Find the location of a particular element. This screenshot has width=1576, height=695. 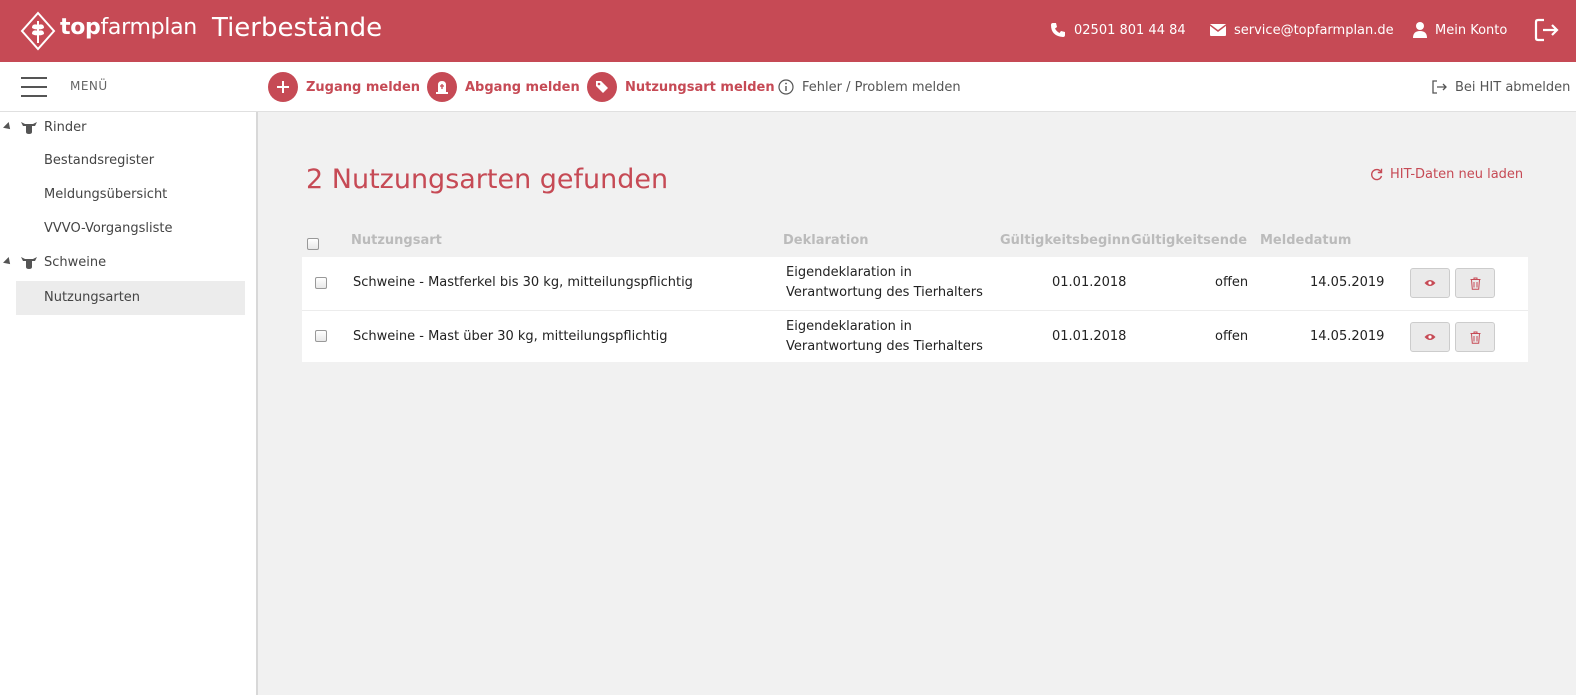

reload-label: HIT-Daten neu laden is located at coordinates (1457, 174).